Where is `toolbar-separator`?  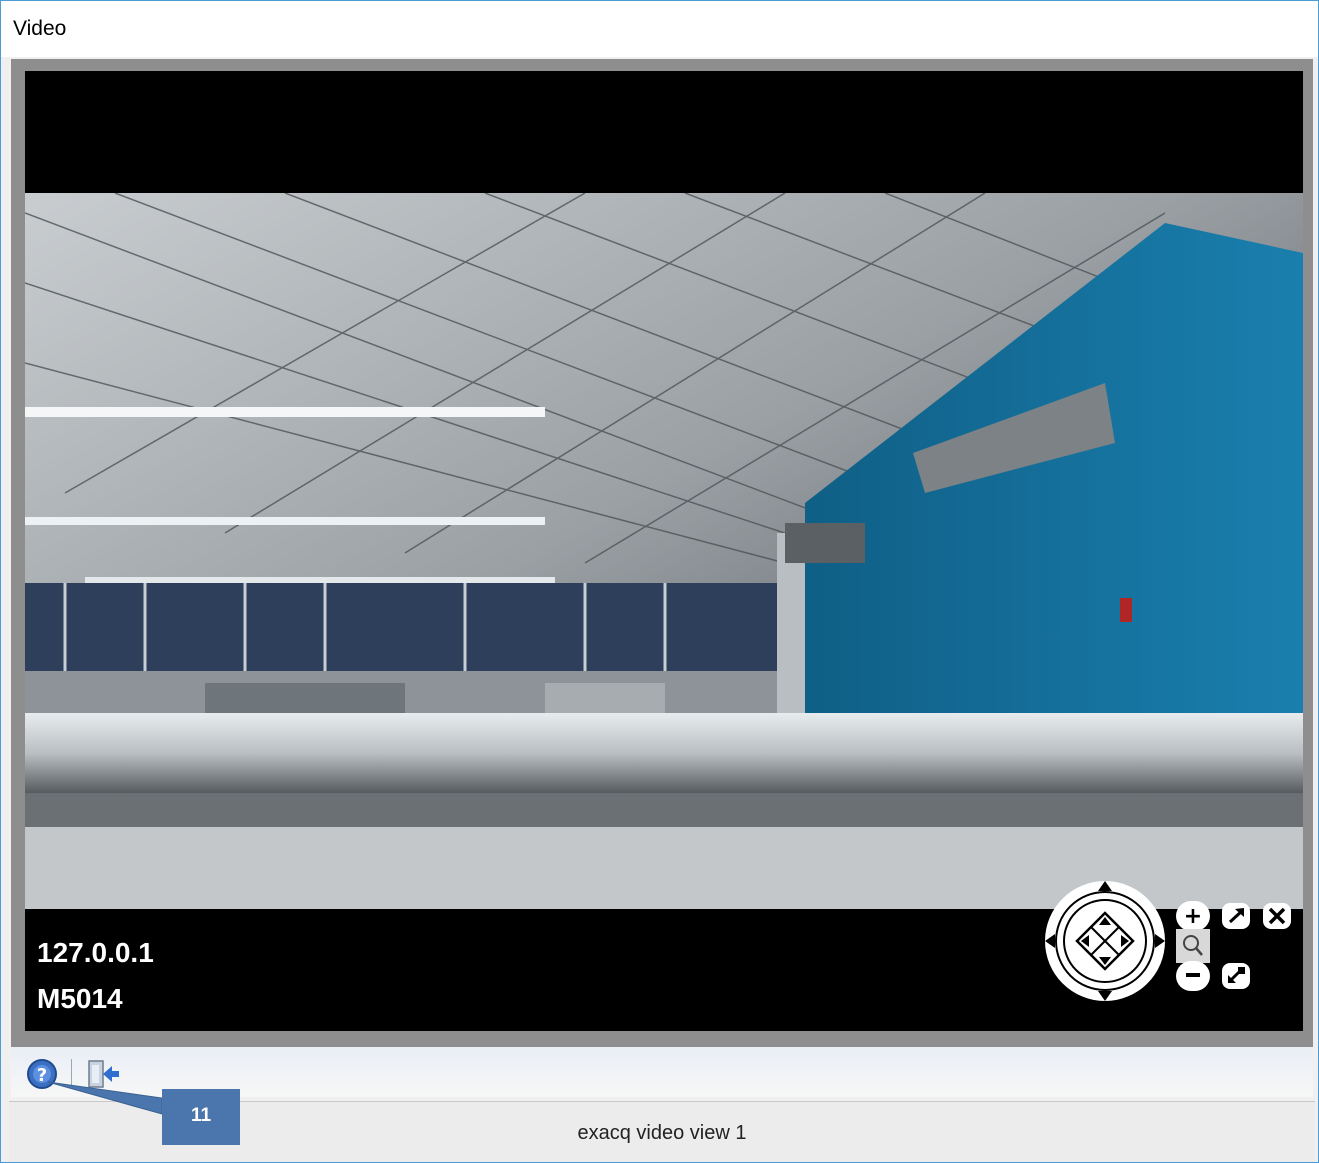 toolbar-separator is located at coordinates (71, 1074).